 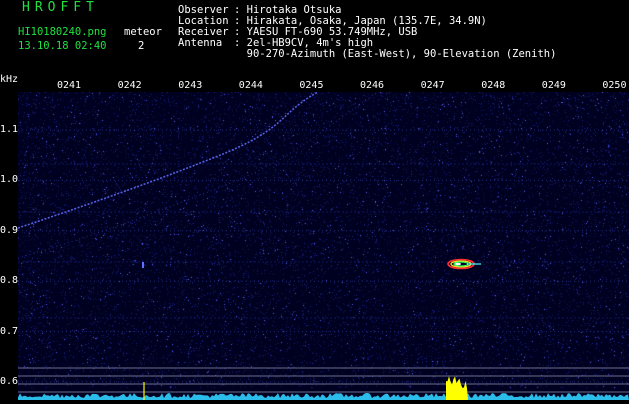 What do you see at coordinates (62, 46) in the screenshot?
I see `timestamp: 13.10.18 02:40` at bounding box center [62, 46].